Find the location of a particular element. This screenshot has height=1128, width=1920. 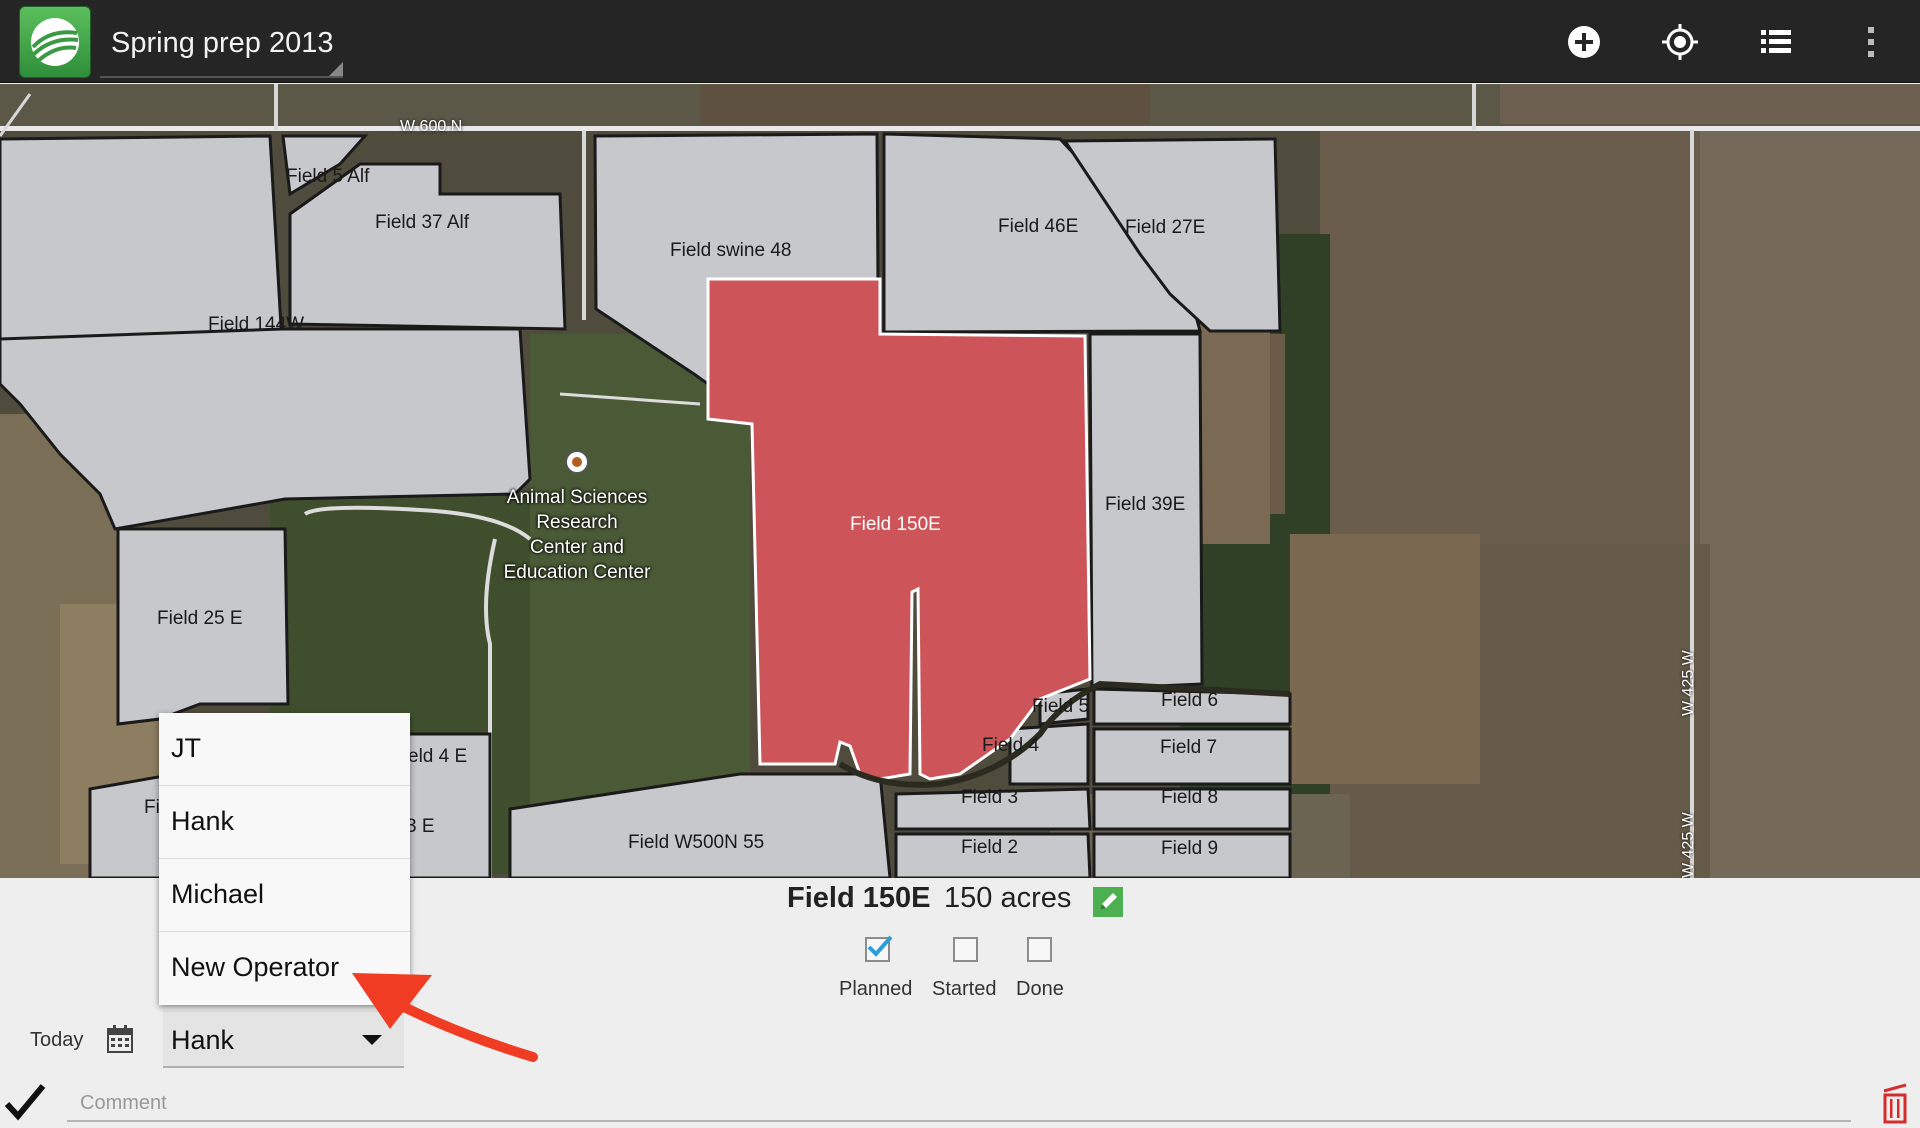

place-label-line: Education Center is located at coordinates (577, 572).